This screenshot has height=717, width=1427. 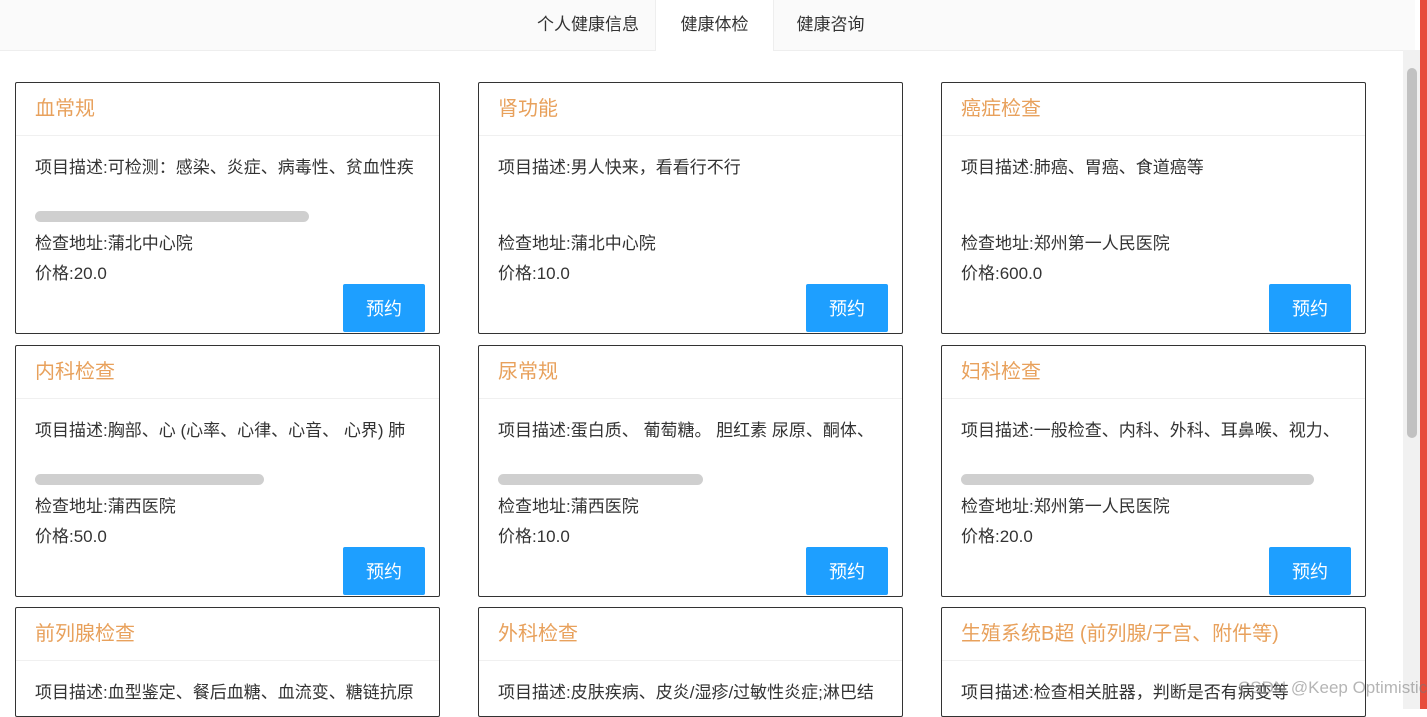 What do you see at coordinates (227, 634) in the screenshot?
I see `card-title: 前列腺检查` at bounding box center [227, 634].